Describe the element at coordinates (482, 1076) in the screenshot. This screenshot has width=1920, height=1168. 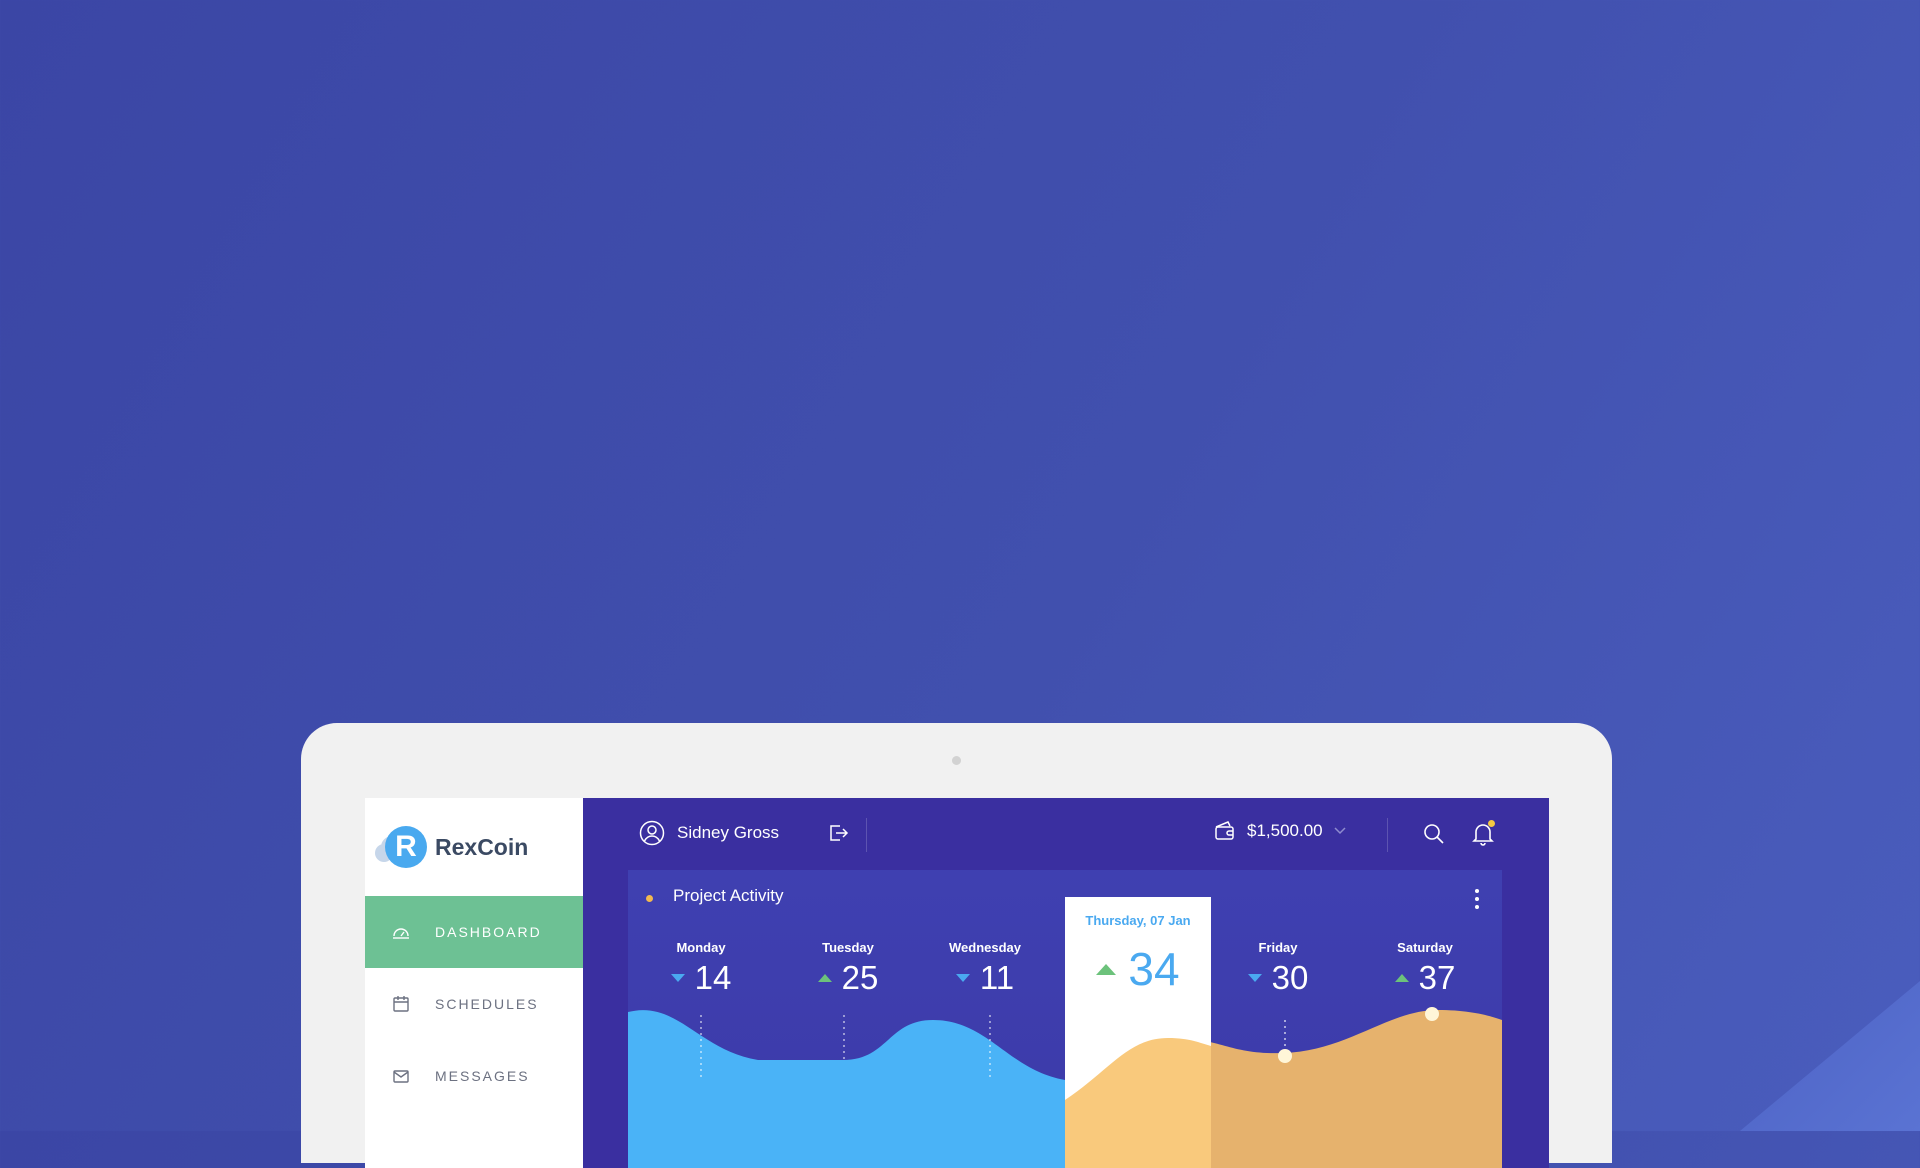
I see `sidebar-item-label: MESSAGES` at that location.